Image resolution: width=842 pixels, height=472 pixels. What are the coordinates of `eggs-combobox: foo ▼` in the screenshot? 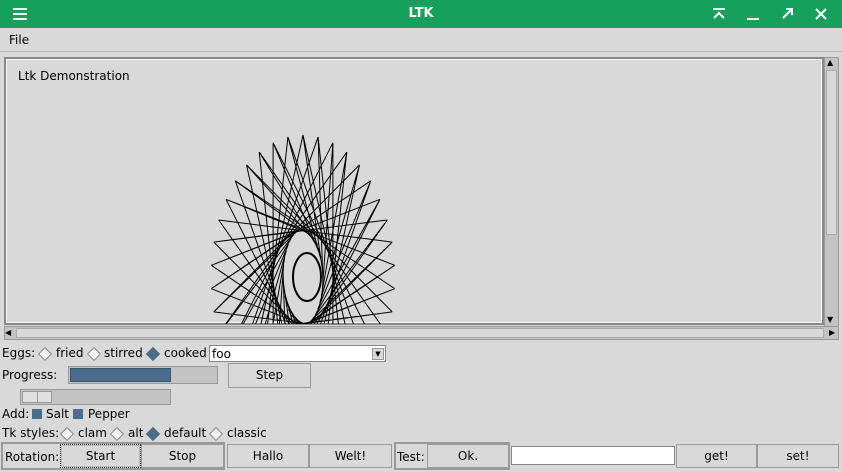 It's located at (297, 353).